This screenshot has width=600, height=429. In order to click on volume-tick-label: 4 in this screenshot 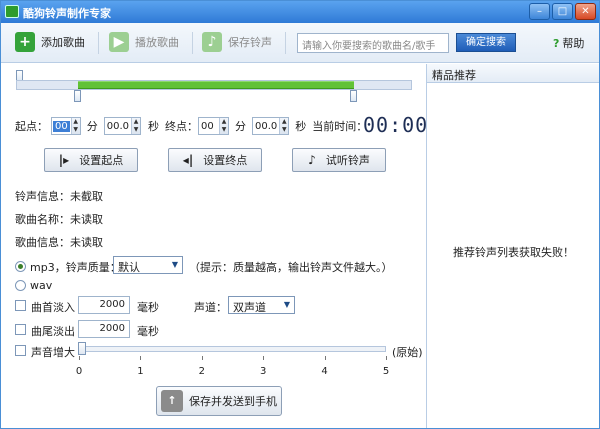, I will do `click(324, 371)`.